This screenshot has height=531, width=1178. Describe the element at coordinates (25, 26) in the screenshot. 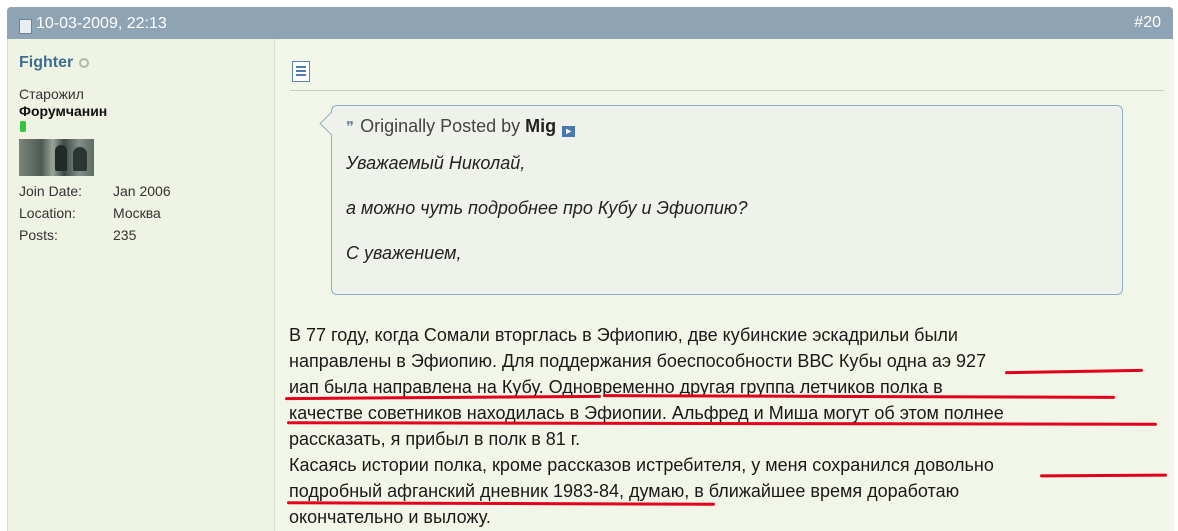

I see `post-date-icon` at that location.